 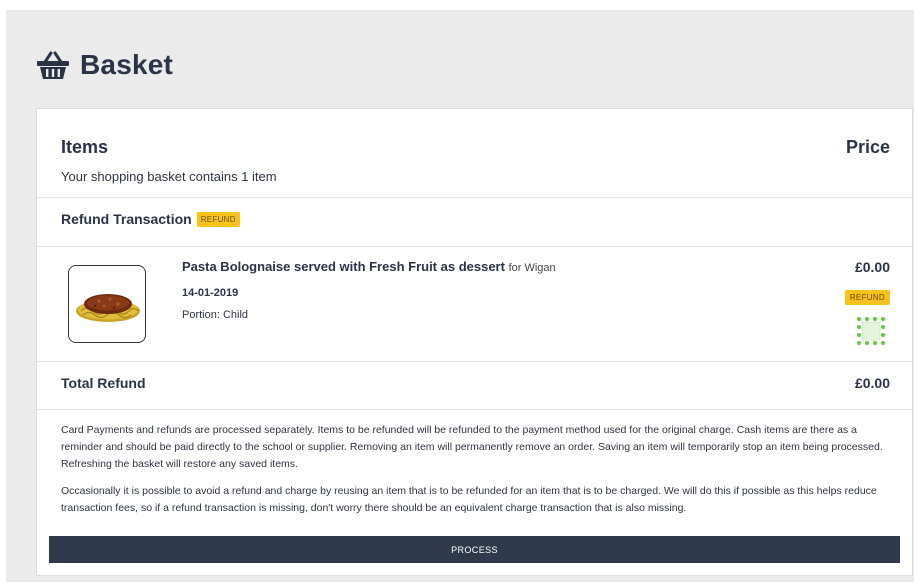 I want to click on item-badge-text: REFUND, so click(x=867, y=297).